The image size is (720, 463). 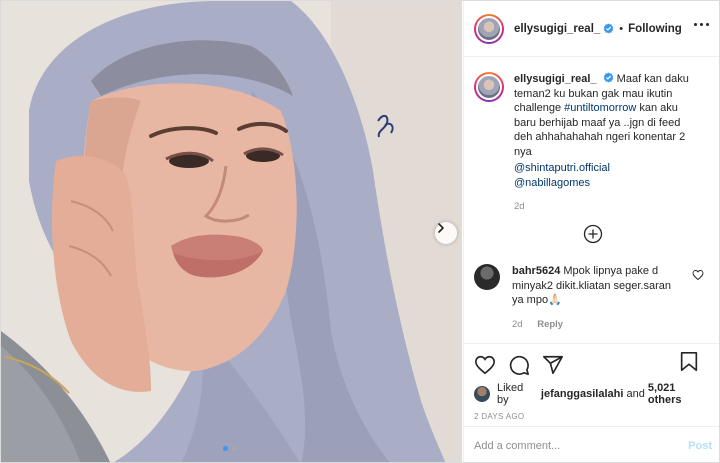 I want to click on likes-prefix: Liked by, so click(x=510, y=394).